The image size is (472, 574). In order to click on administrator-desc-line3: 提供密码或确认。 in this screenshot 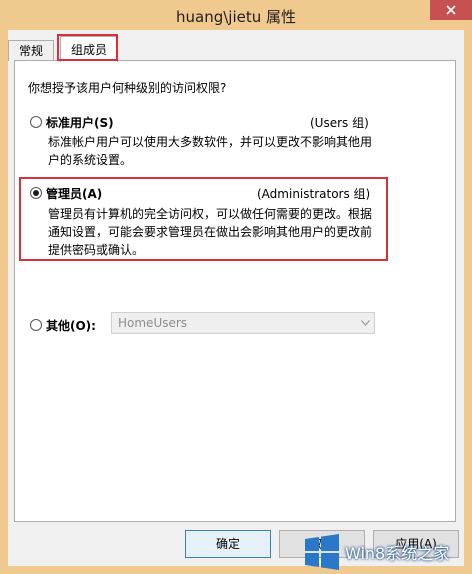, I will do `click(96, 250)`.